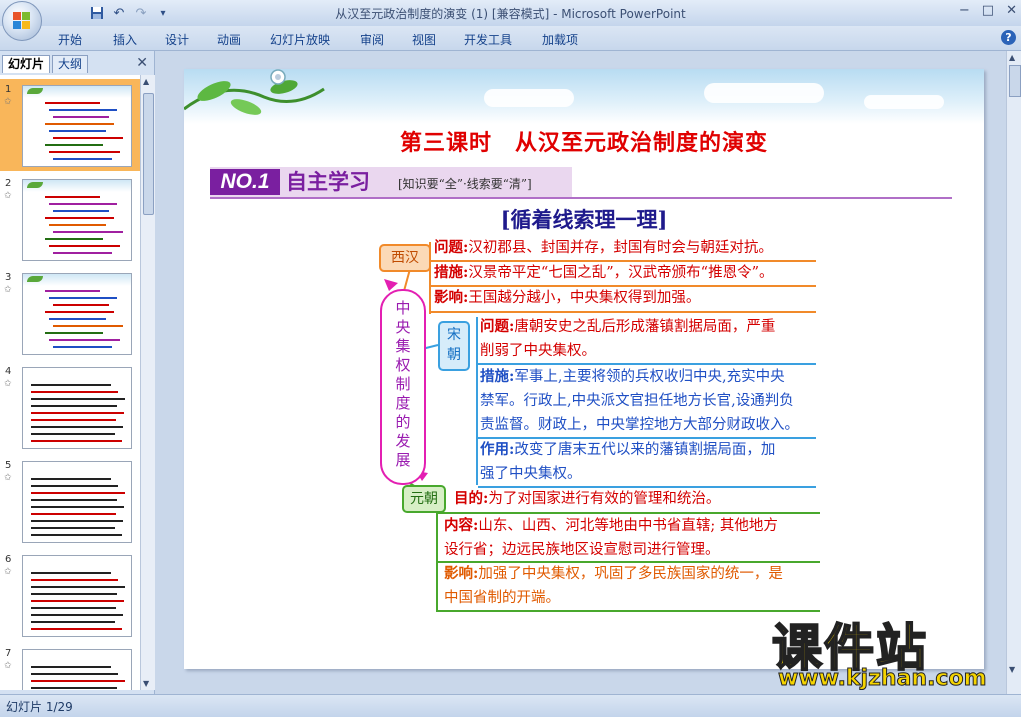  I want to click on thumbnail-number: 3, so click(8, 277).